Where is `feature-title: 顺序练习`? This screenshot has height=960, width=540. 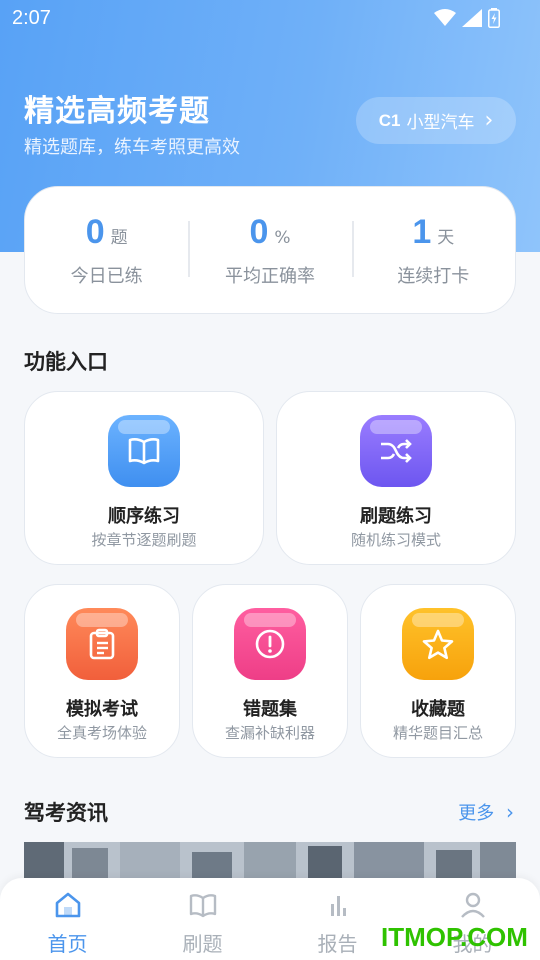
feature-title: 顺序练习 is located at coordinates (144, 516).